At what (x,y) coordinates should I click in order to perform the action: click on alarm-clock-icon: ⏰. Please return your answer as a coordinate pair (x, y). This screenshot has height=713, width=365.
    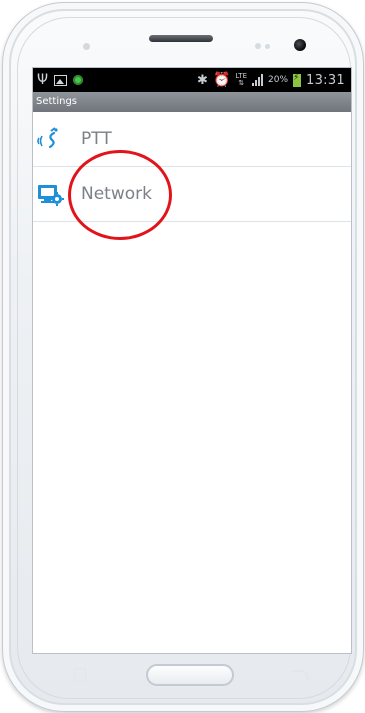
    Looking at the image, I should click on (221, 80).